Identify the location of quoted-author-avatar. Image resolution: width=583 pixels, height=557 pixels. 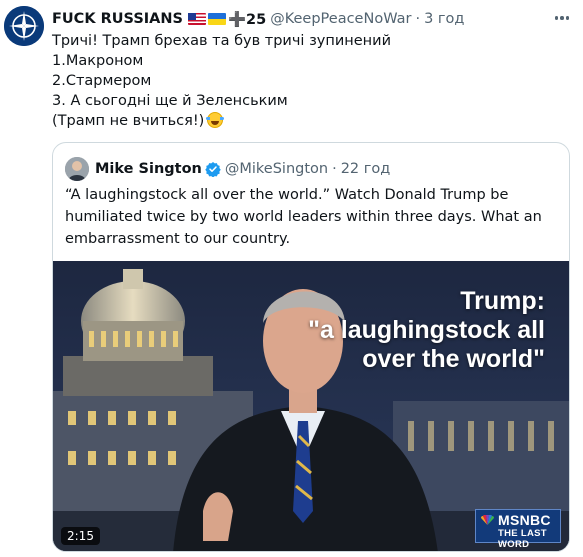
(77, 169).